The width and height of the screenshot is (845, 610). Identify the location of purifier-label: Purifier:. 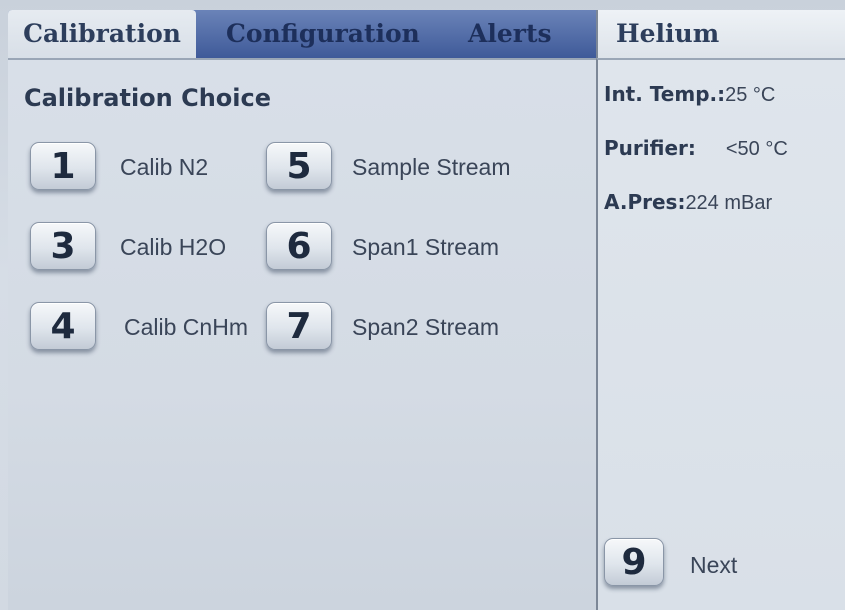
(650, 148).